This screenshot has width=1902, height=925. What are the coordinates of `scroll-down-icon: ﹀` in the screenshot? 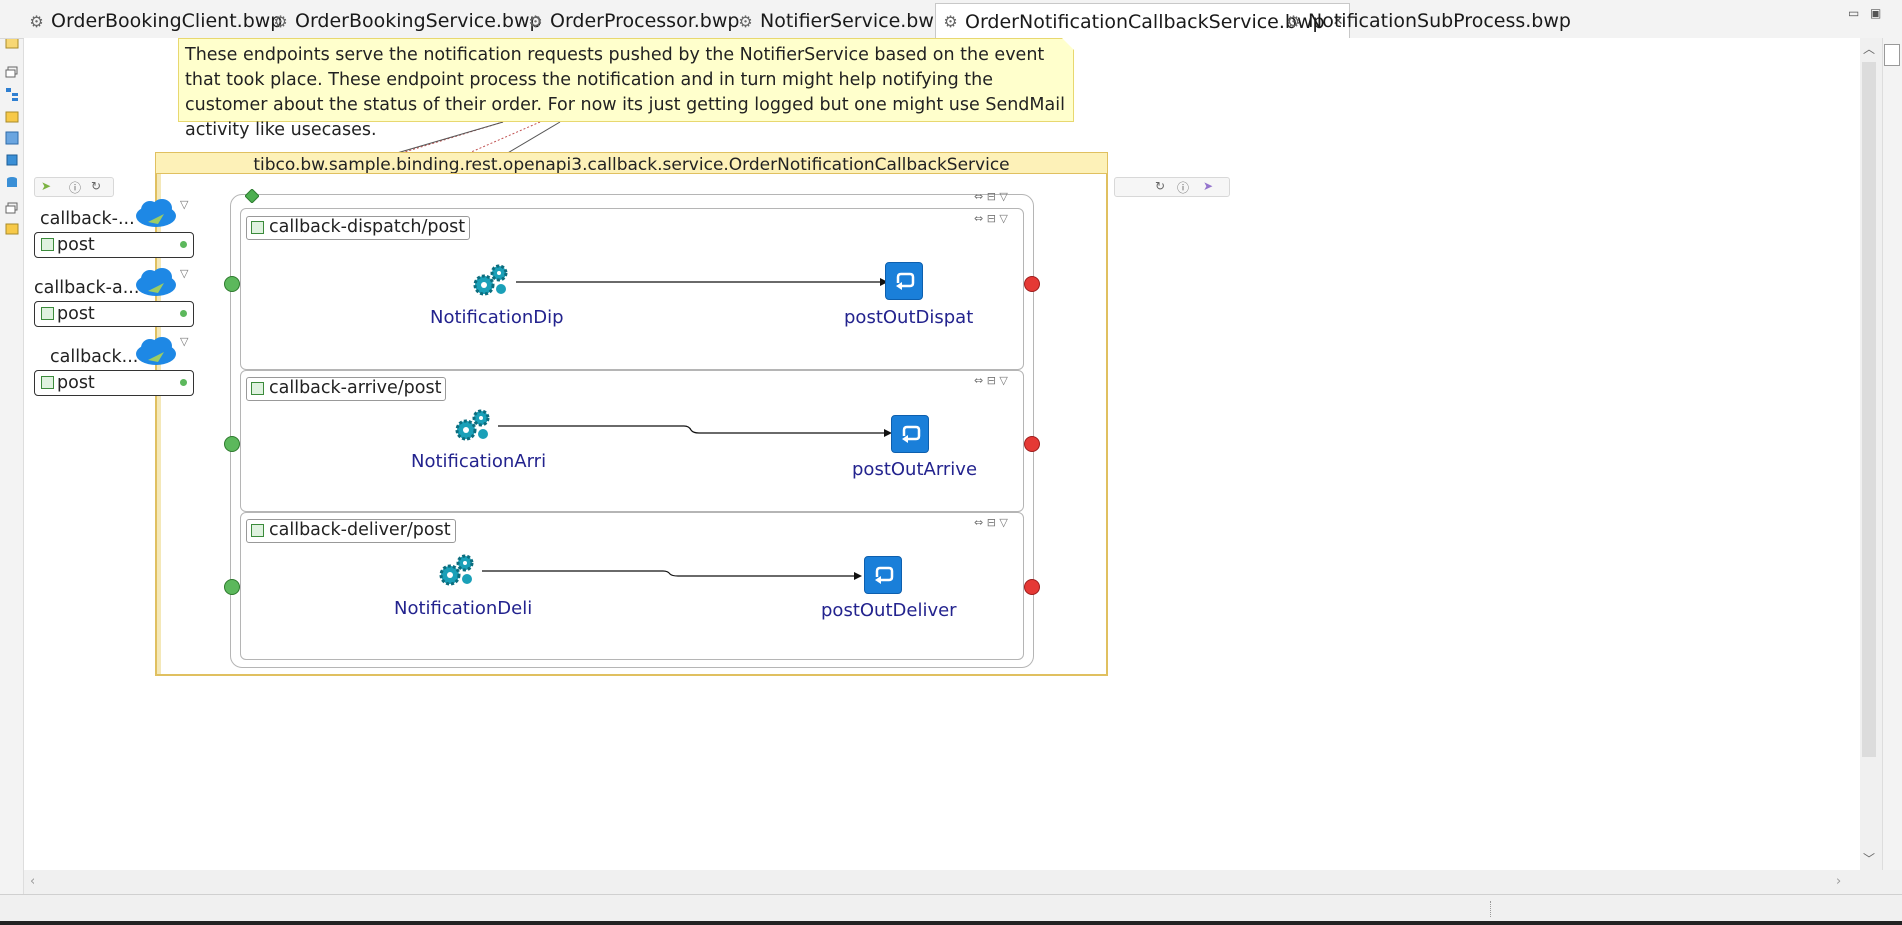 It's located at (1869, 858).